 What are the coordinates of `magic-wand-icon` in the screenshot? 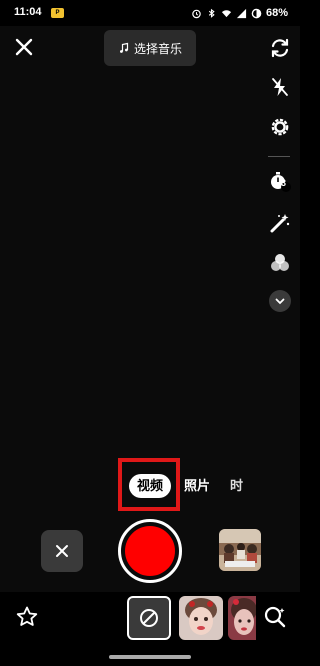 It's located at (280, 223).